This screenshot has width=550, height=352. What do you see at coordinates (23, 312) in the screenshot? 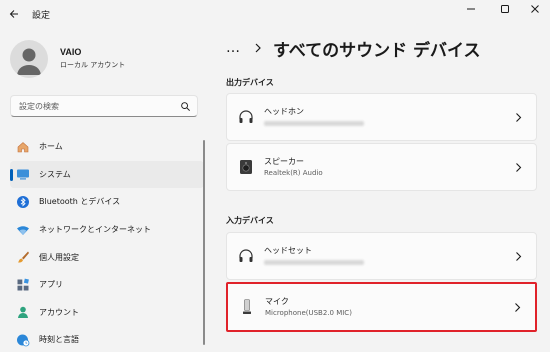
I see `account-icon` at bounding box center [23, 312].